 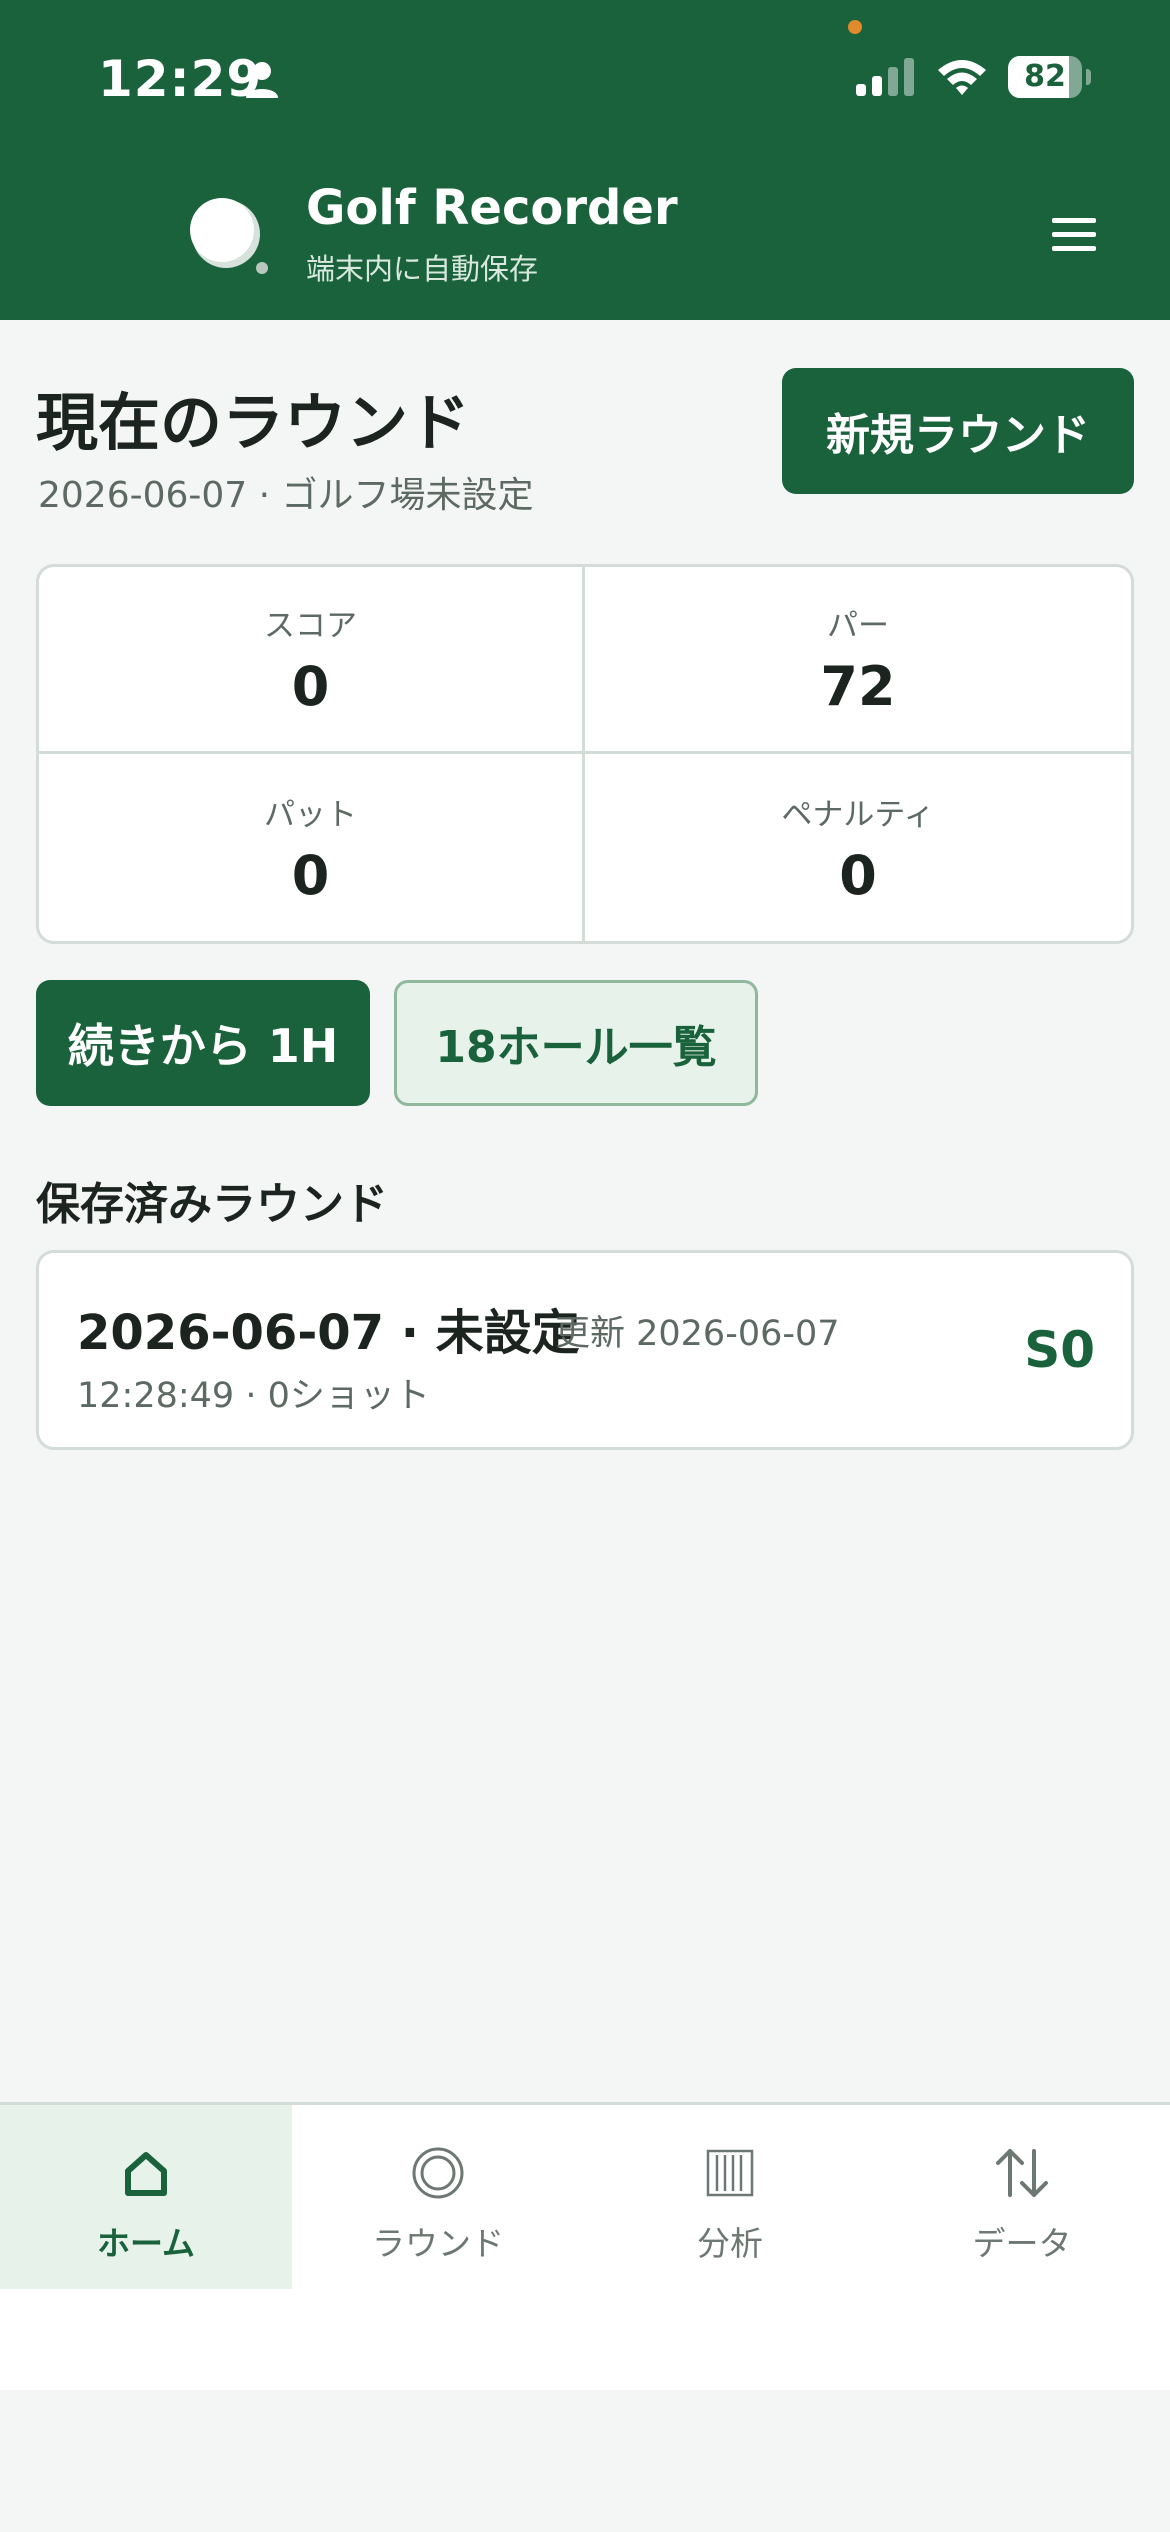 What do you see at coordinates (145, 2243) in the screenshot?
I see `nav-label: ホーム` at bounding box center [145, 2243].